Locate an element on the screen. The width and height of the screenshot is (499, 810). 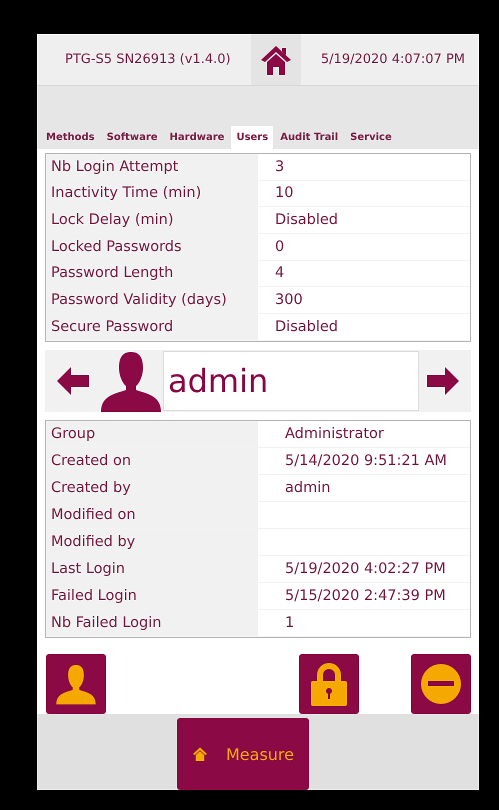
setting-value: 4 is located at coordinates (280, 273).